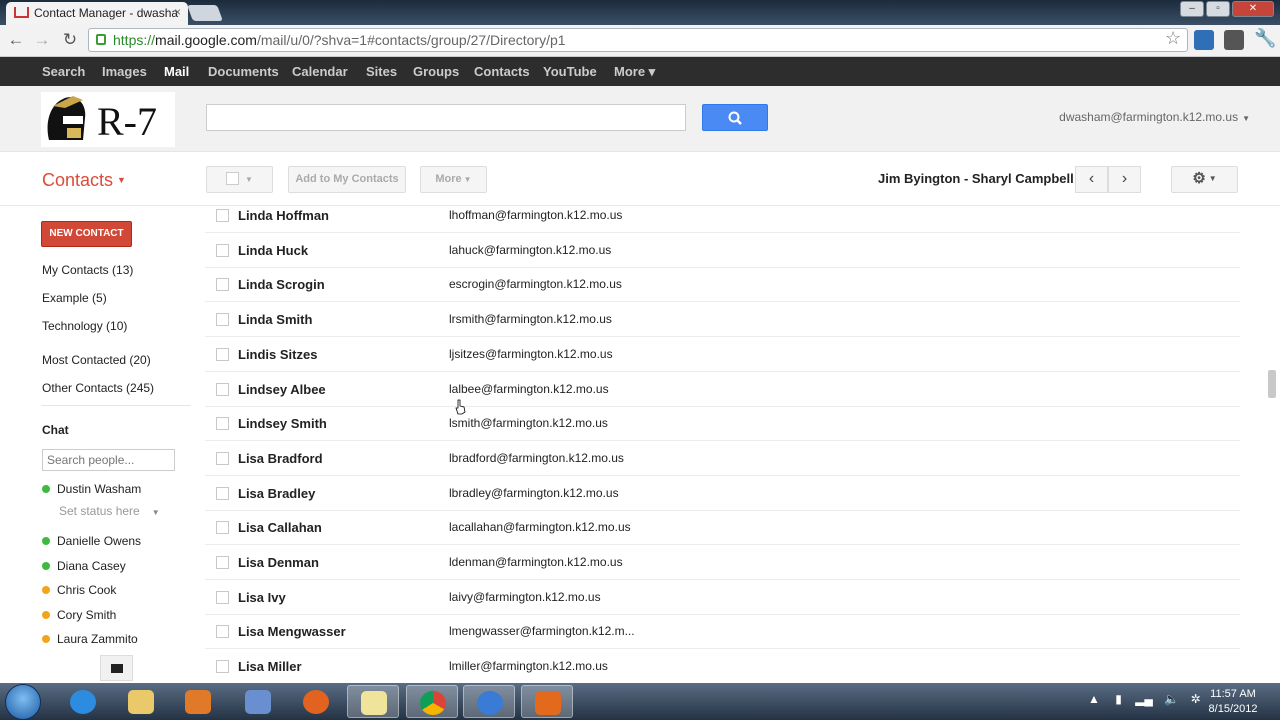 The image size is (1280, 720). I want to click on contact-name: Lisa Bradford, so click(280, 458).